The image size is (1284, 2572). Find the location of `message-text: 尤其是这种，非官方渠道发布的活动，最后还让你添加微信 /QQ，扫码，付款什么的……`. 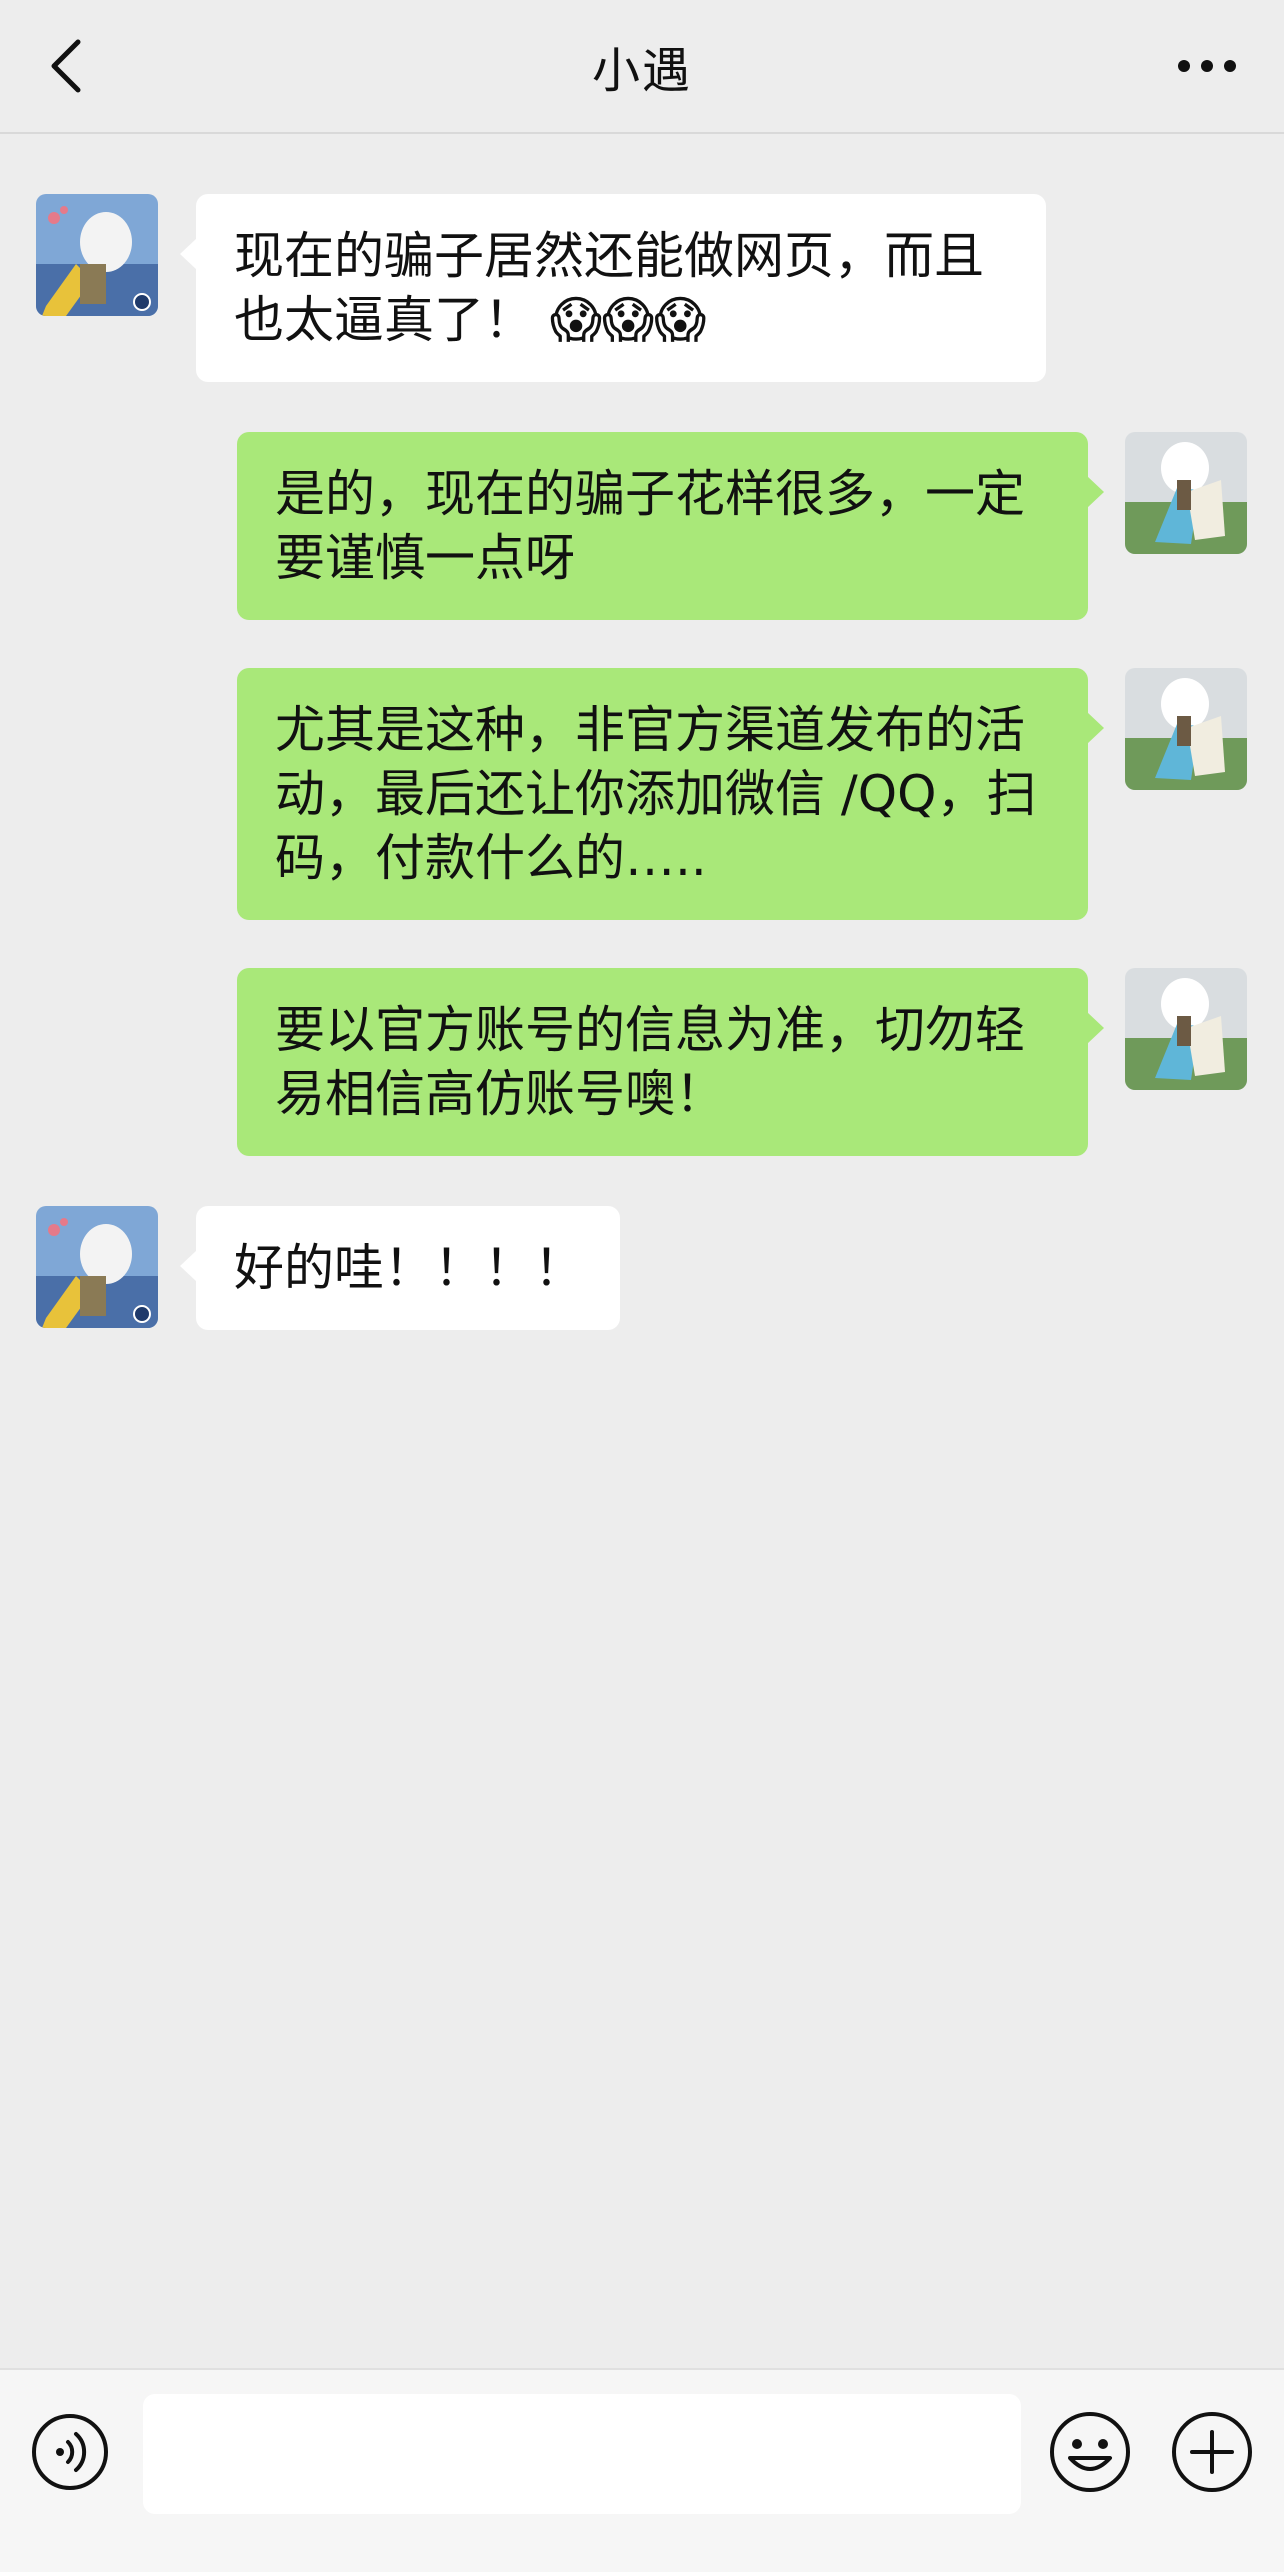

message-text: 尤其是这种，非官方渠道发布的活动，最后还让你添加微信 /QQ，扫码，付款什么的…… is located at coordinates (656, 794).